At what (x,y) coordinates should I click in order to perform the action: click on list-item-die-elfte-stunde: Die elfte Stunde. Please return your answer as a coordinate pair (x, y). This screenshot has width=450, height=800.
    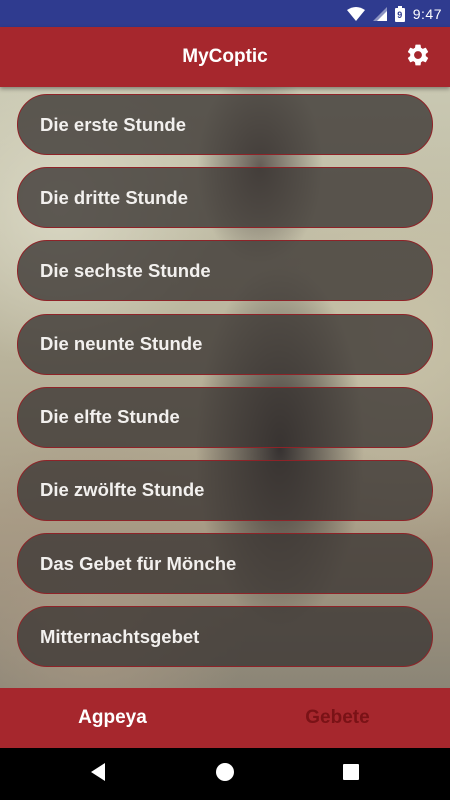
    Looking at the image, I should click on (225, 417).